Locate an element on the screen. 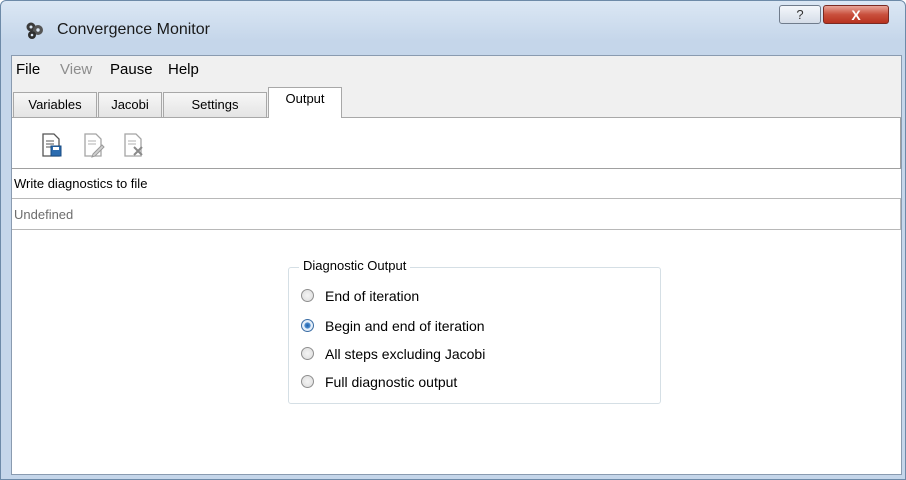 Image resolution: width=906 pixels, height=480 pixels. menu-pause: Pause is located at coordinates (131, 69).